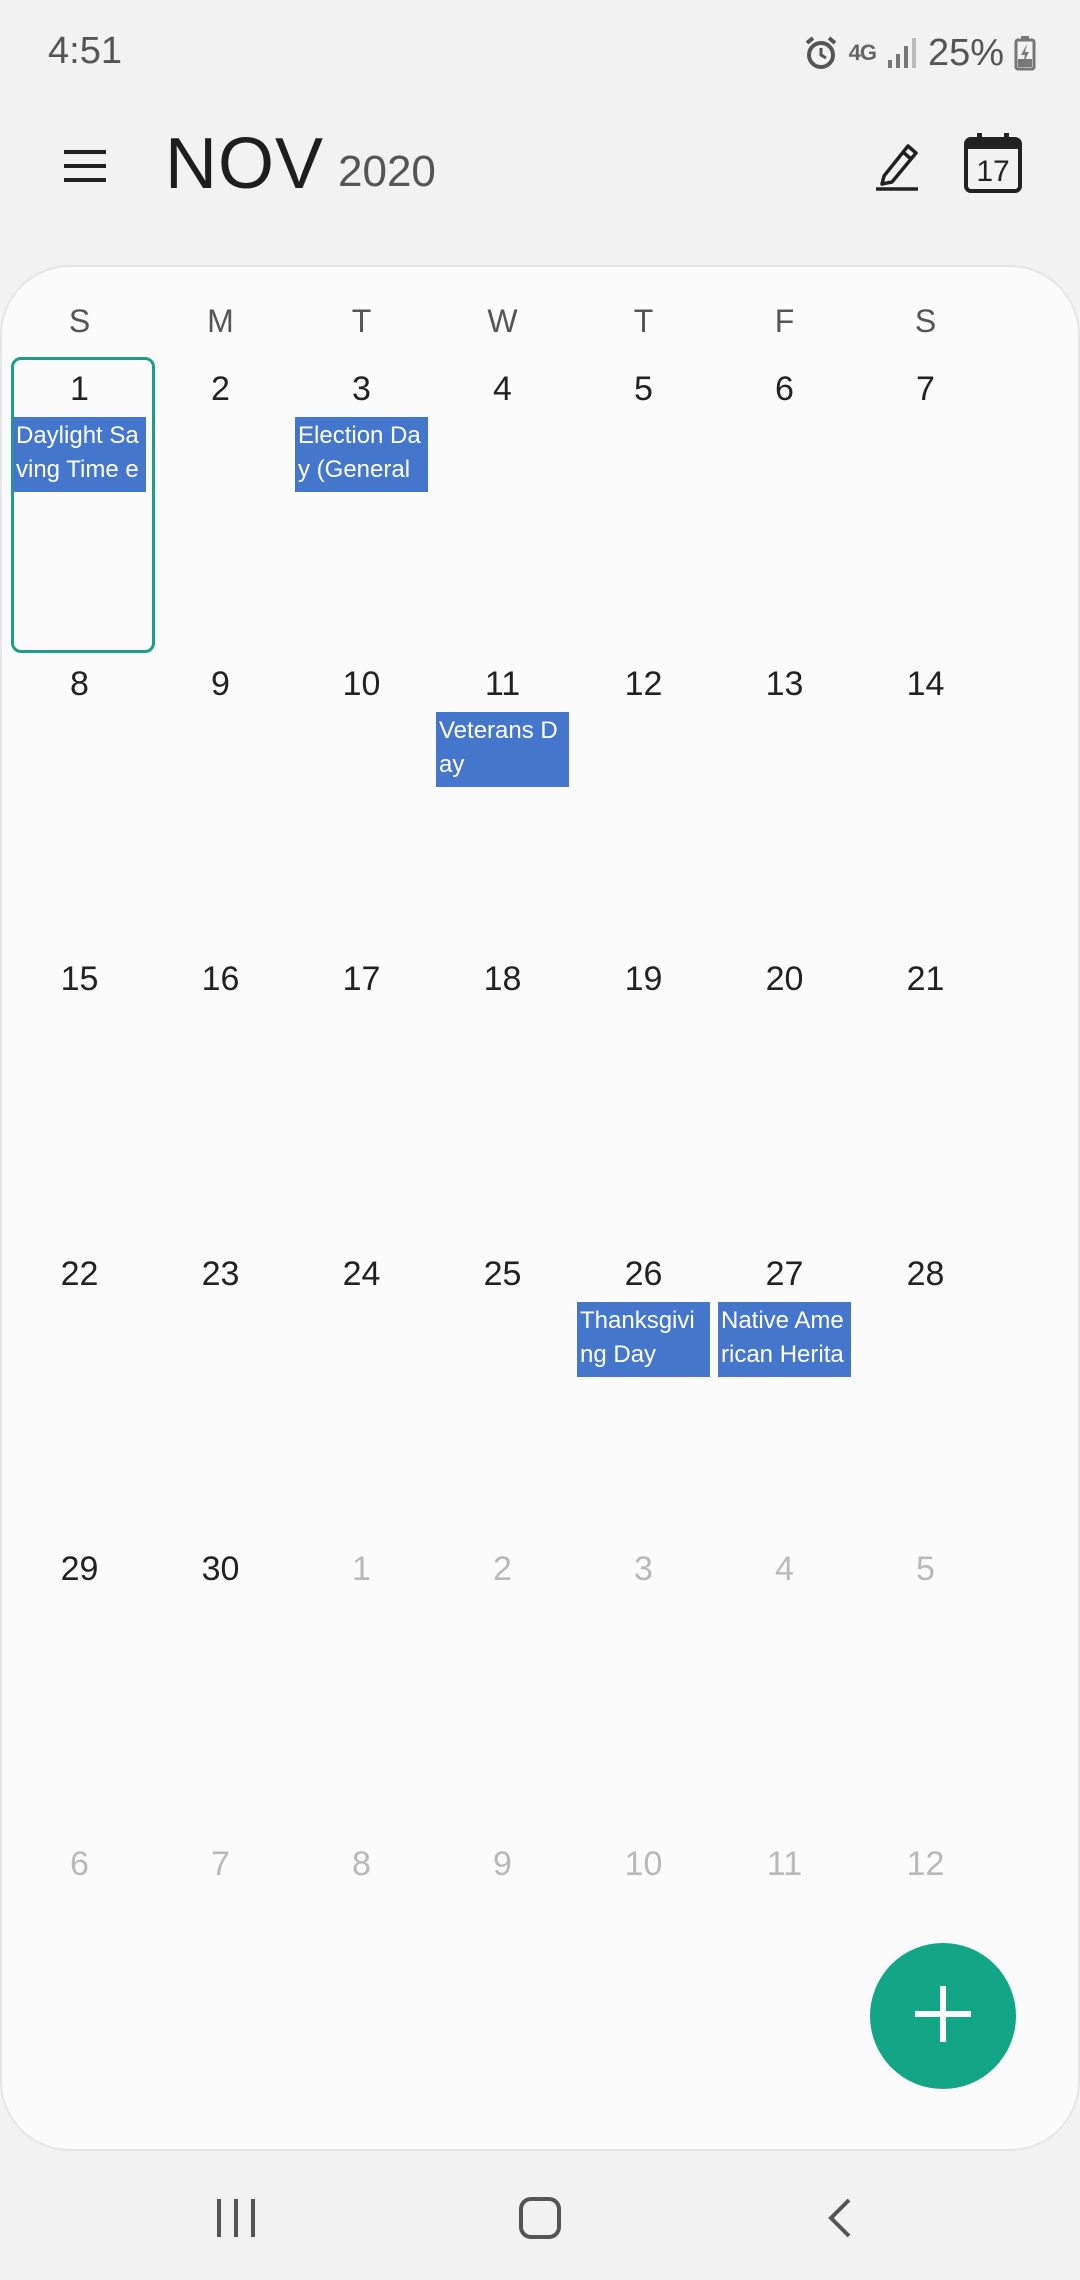 The width and height of the screenshot is (1080, 2280). I want to click on add-event-button, so click(943, 2016).